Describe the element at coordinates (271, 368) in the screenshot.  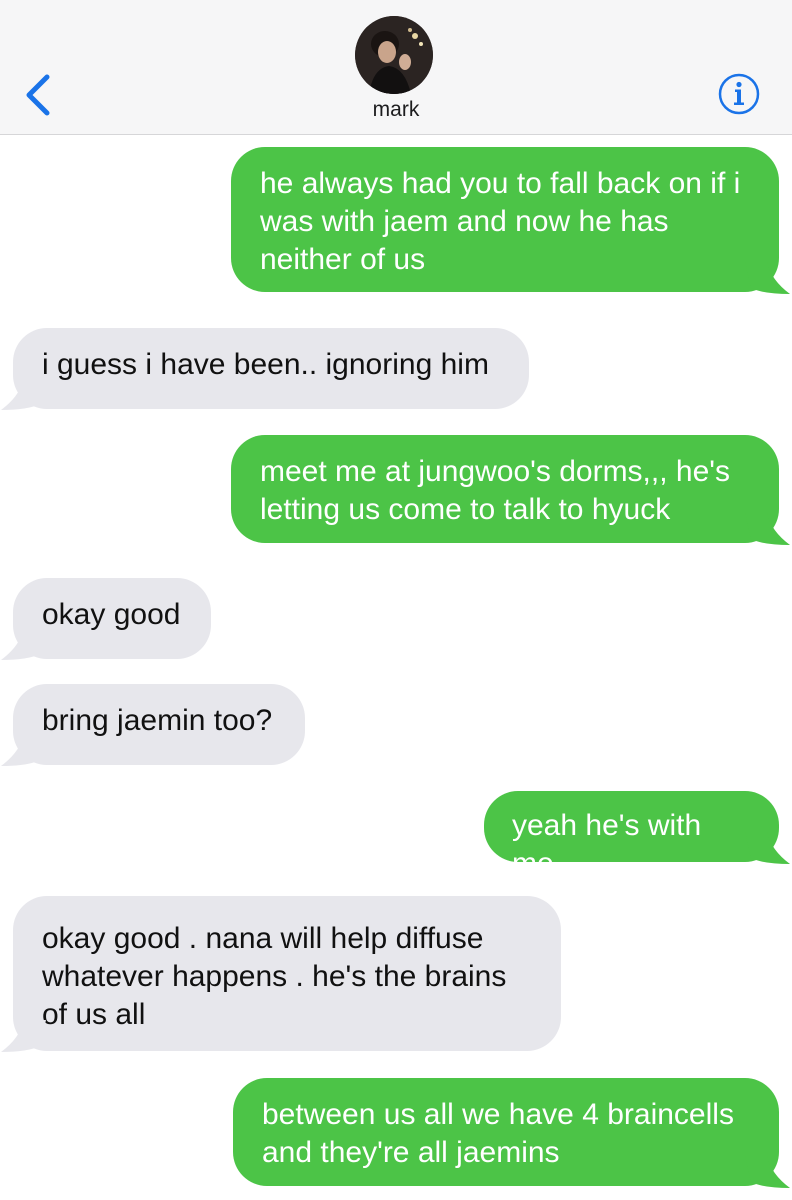
I see `message-bubble-incoming: i guess i have been.. ignoring him` at that location.